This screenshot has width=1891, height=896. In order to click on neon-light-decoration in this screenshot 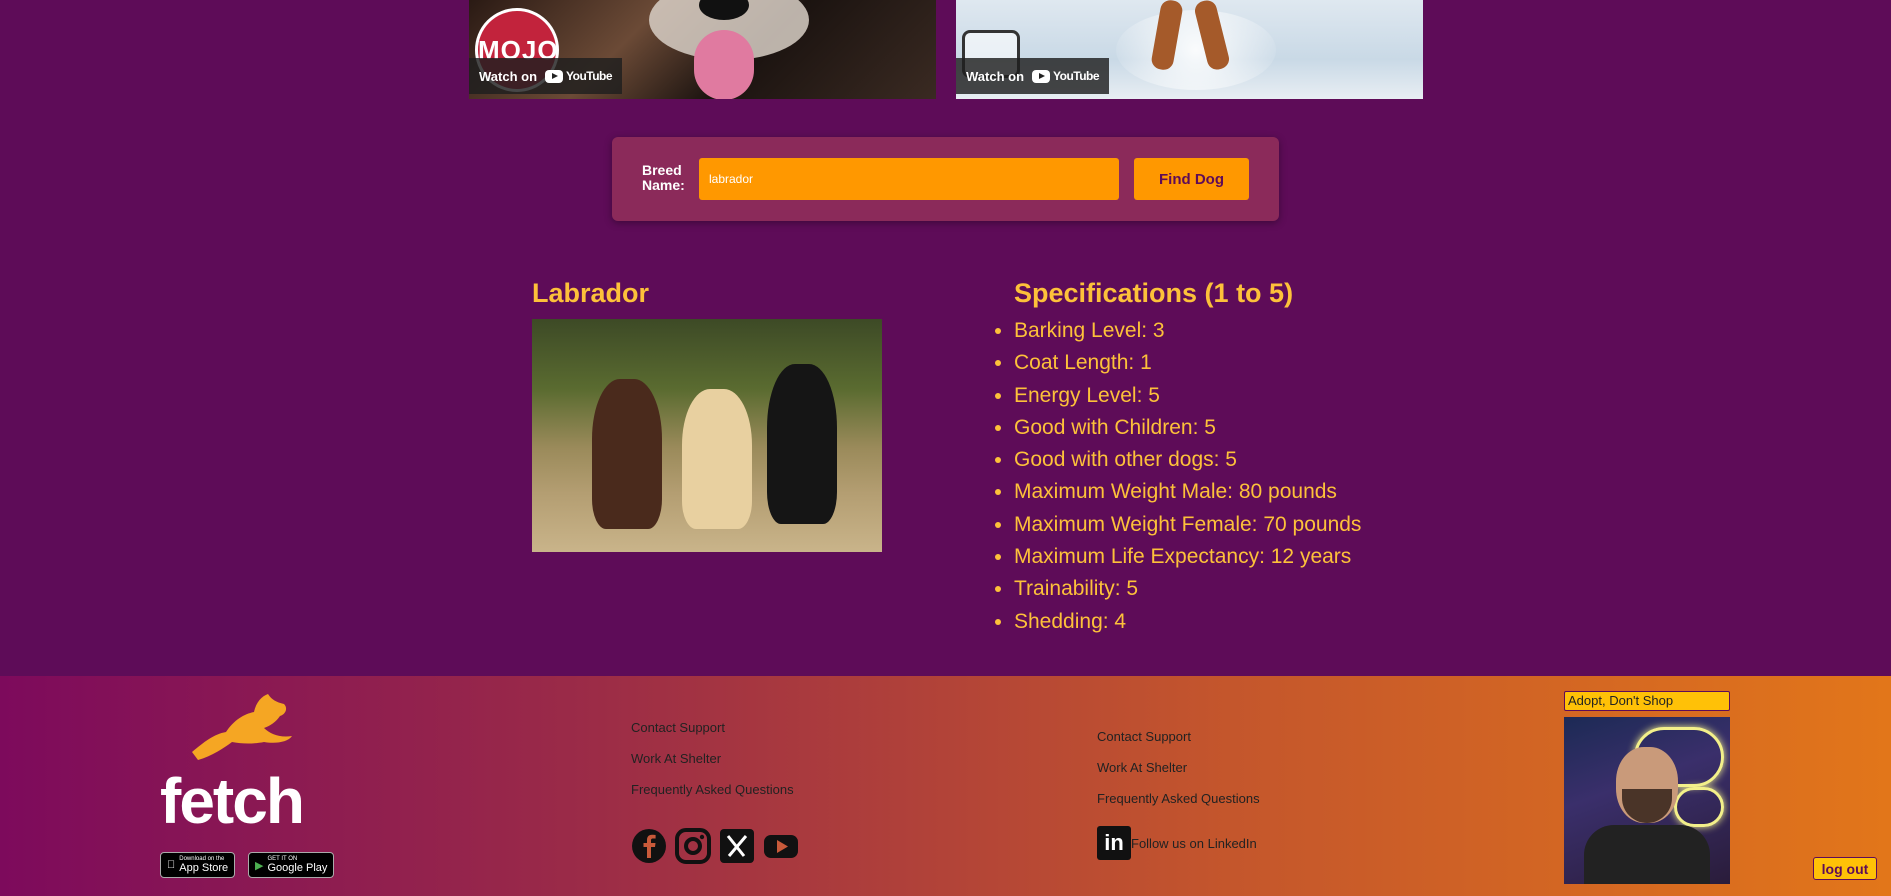, I will do `click(1699, 807)`.